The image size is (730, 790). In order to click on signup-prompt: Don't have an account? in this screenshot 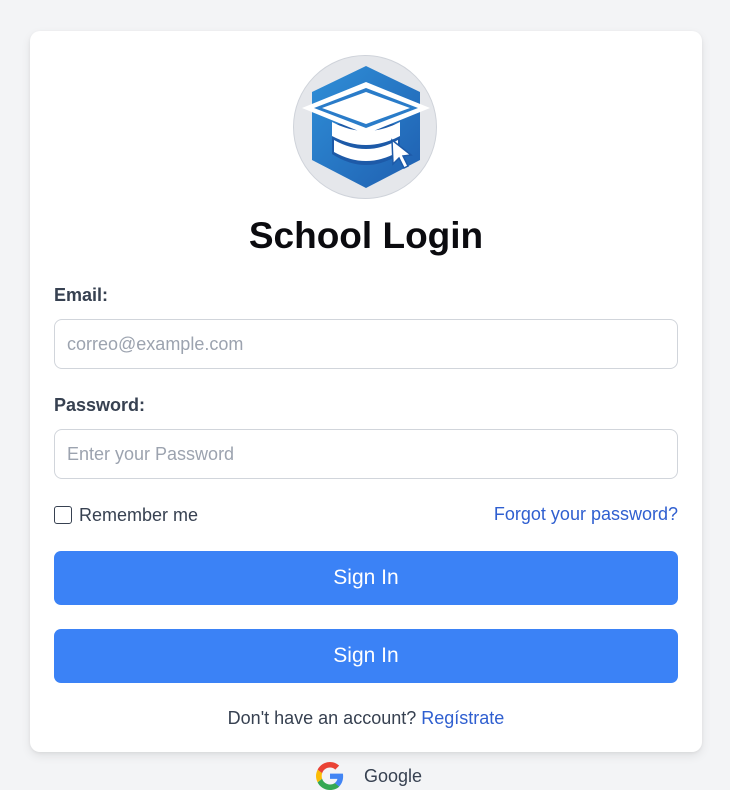, I will do `click(322, 718)`.